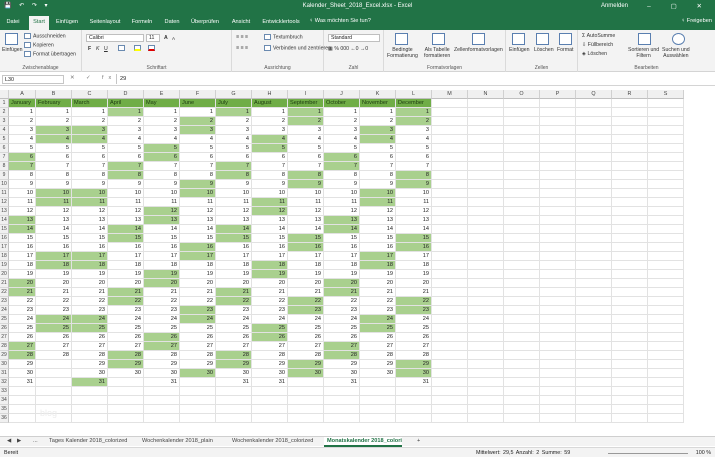 Image resolution: width=715 pixels, height=457 pixels. Describe the element at coordinates (4, 274) in the screenshot. I see `row-header-20: 20` at that location.